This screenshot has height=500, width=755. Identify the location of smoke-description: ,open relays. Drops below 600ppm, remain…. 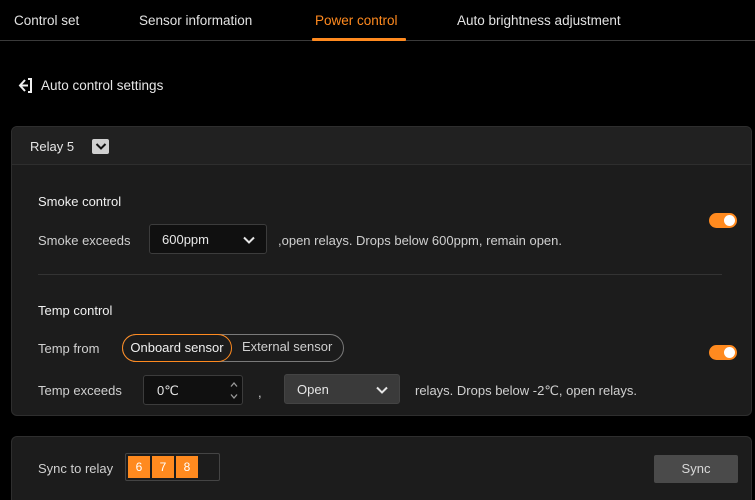
(420, 240).